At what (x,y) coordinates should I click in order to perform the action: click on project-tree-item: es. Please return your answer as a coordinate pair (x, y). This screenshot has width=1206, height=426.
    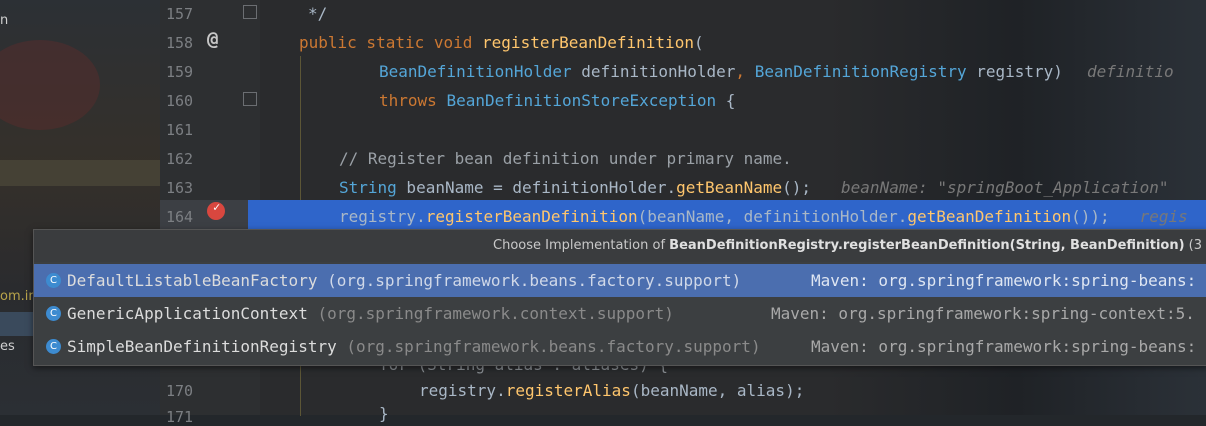
    Looking at the image, I should click on (7, 346).